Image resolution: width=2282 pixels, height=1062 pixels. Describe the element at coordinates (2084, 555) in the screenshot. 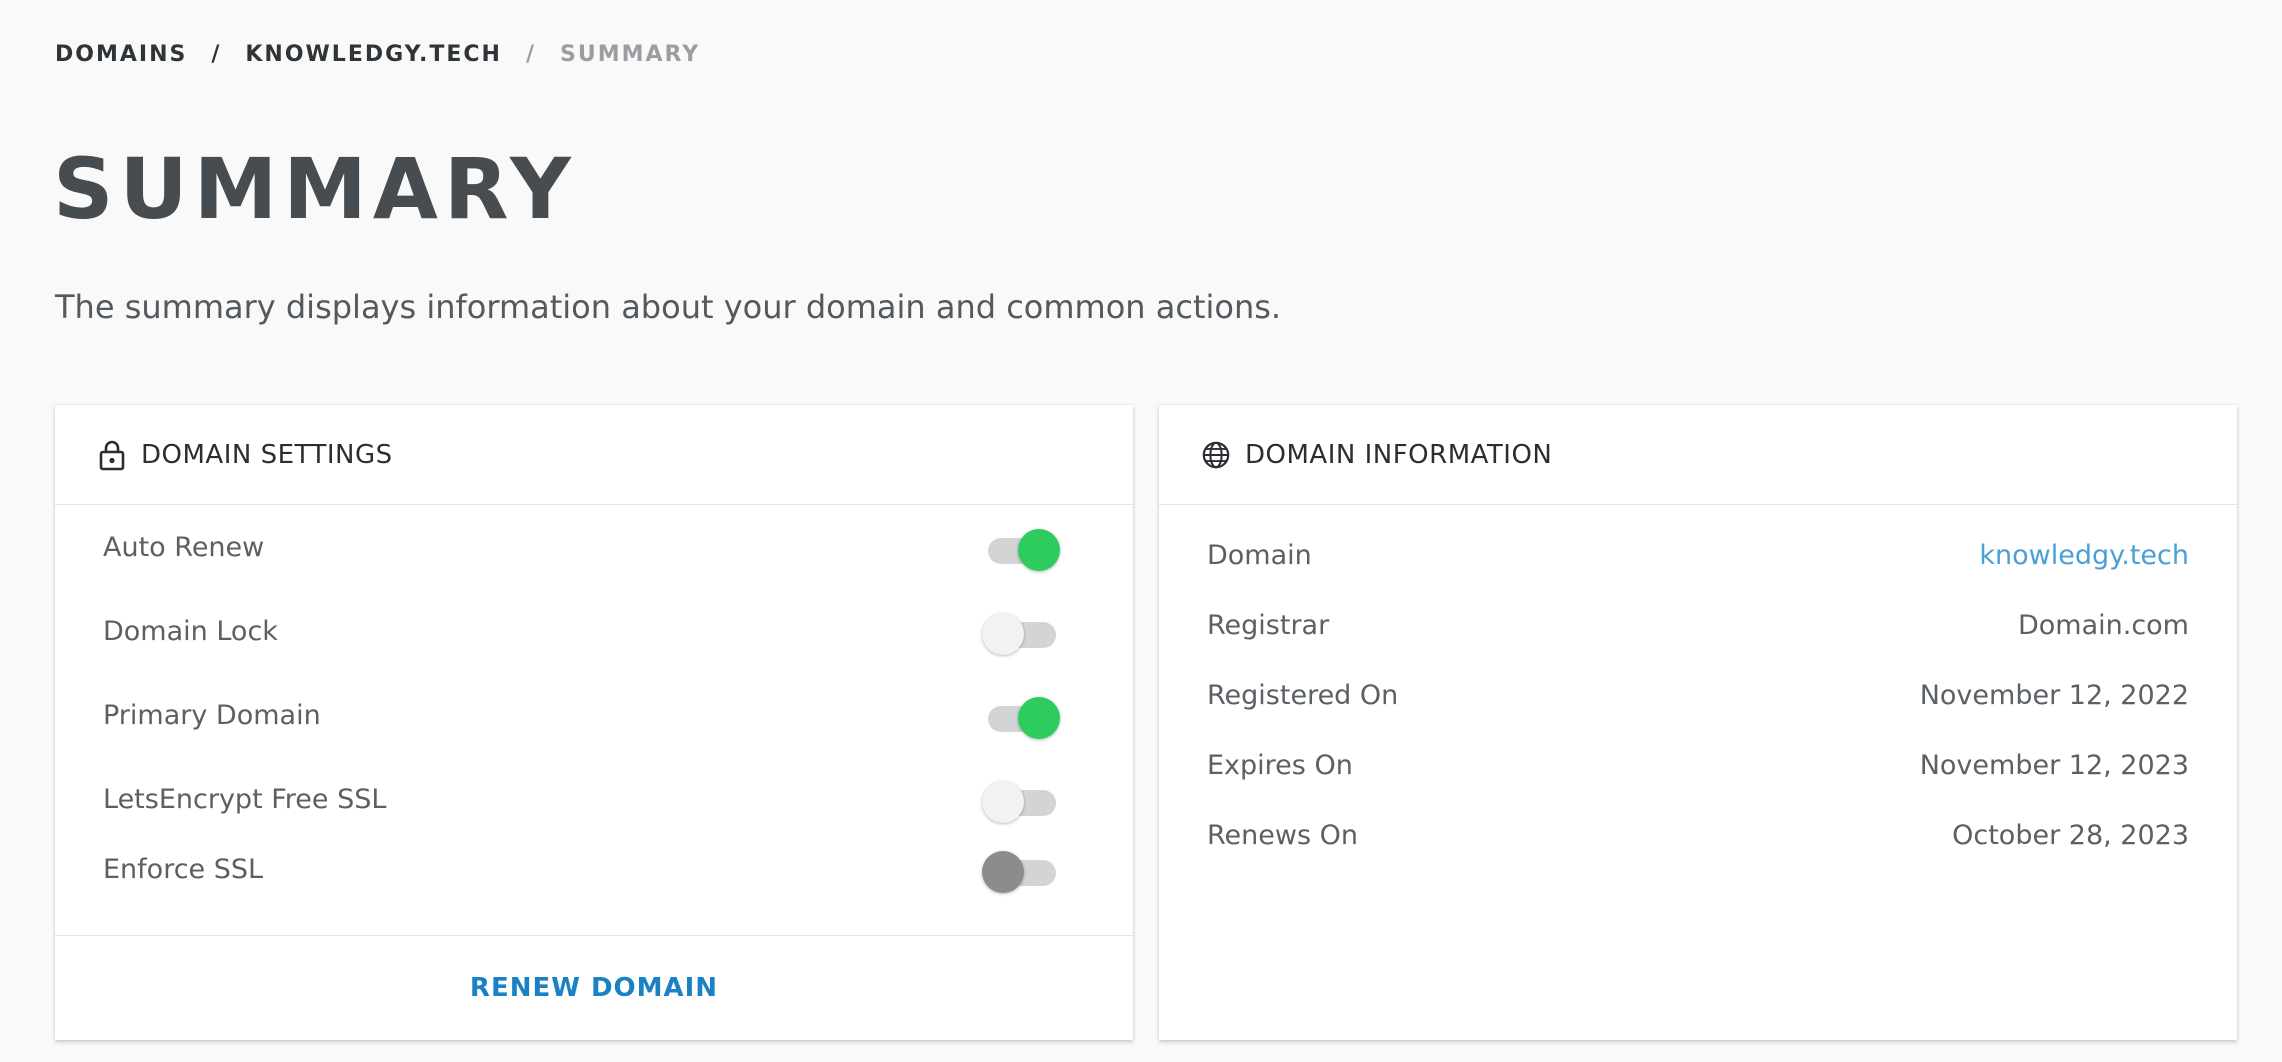

I see `domain-link: knowledgy.tech` at that location.